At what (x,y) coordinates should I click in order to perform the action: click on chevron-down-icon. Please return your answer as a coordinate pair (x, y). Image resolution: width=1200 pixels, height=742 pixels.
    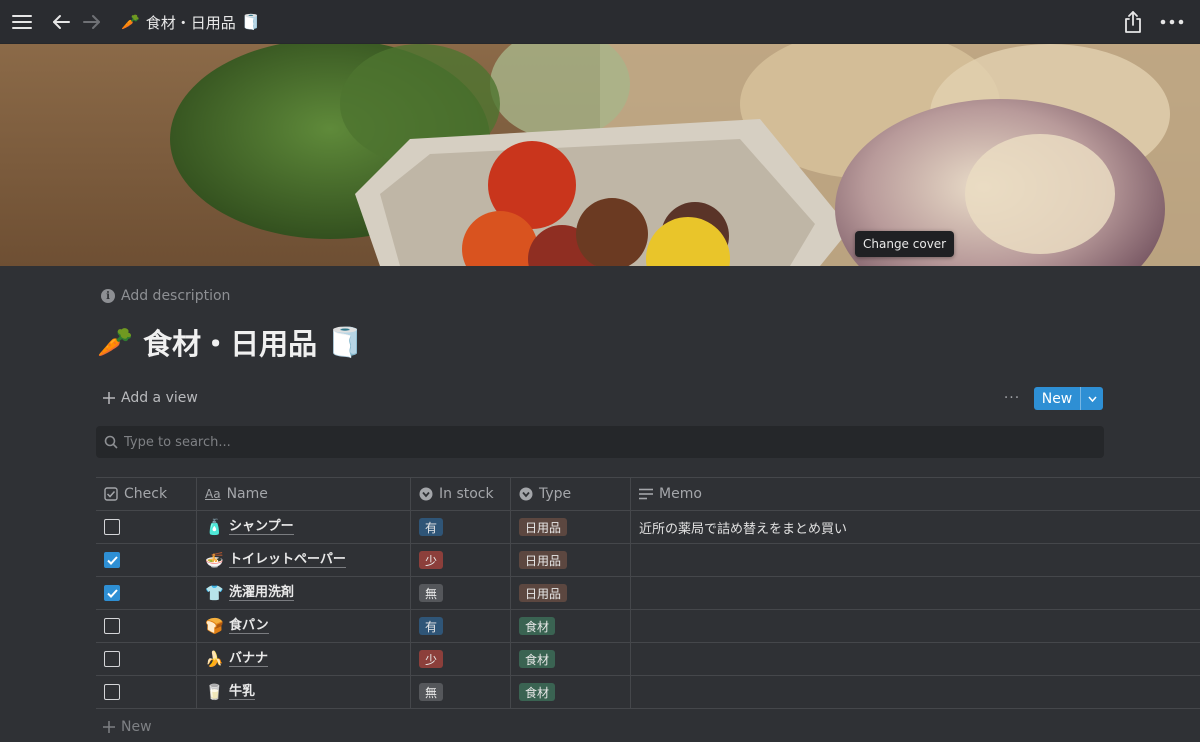
    Looking at the image, I should click on (1092, 399).